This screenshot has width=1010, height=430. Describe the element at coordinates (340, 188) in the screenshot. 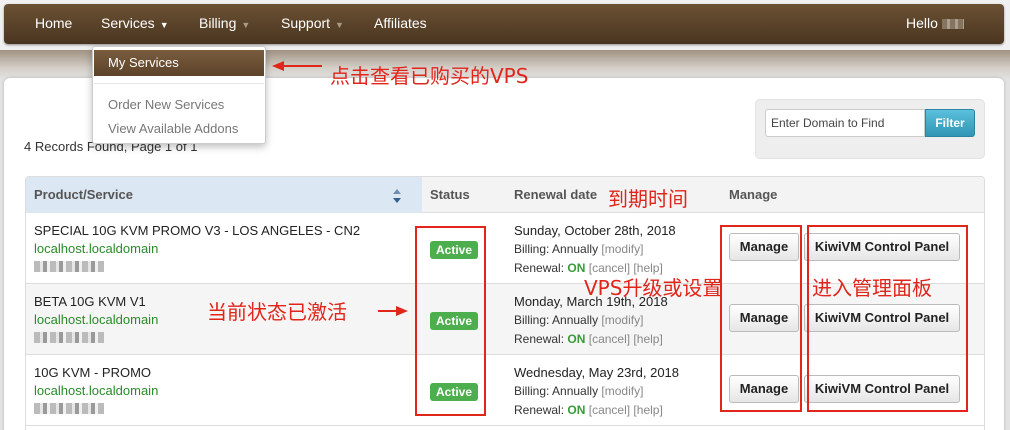

I see `annotation-arrows` at that location.